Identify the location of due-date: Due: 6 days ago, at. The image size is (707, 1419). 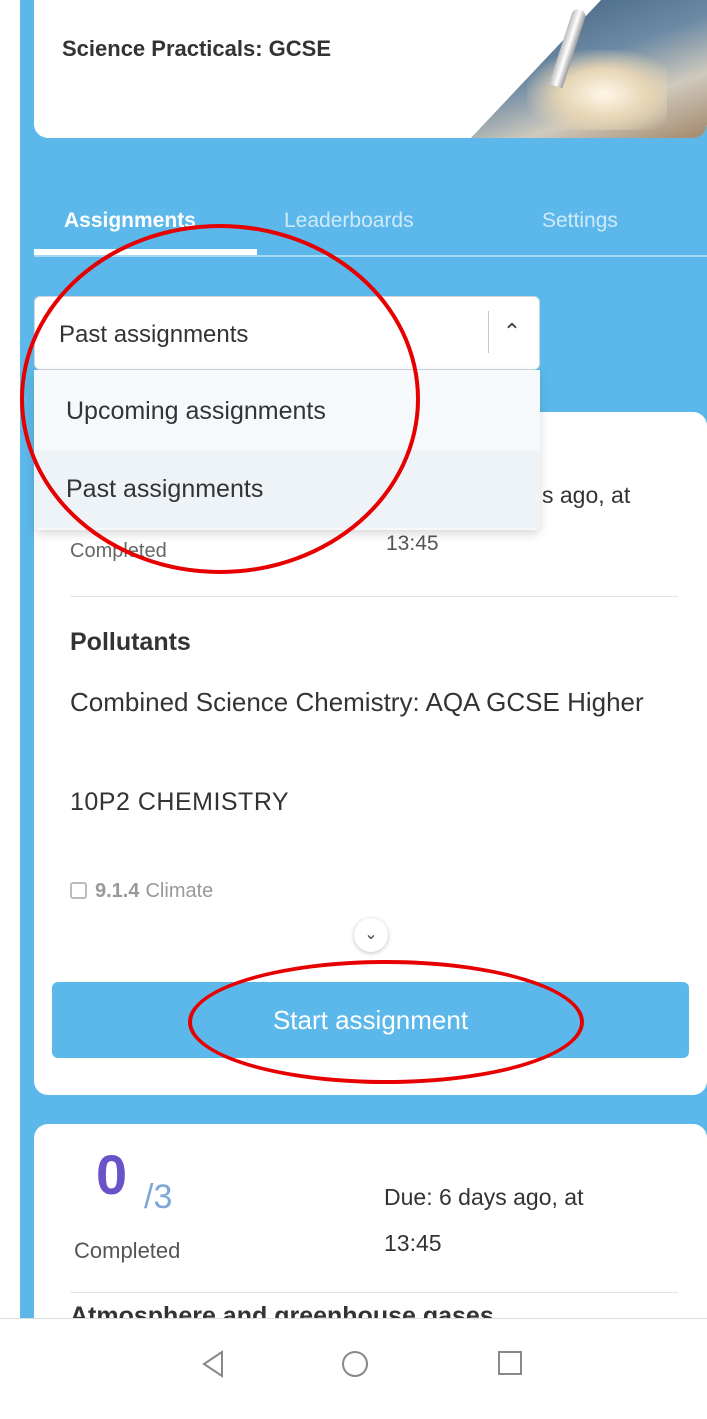
(484, 1197).